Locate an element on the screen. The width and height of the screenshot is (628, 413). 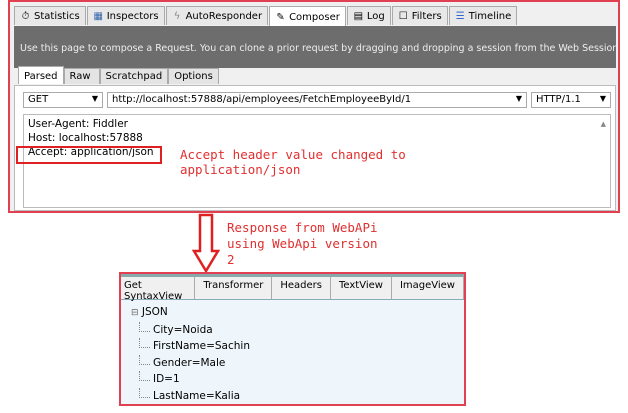
annotation-line: Accept header value changed to is located at coordinates (293, 154).